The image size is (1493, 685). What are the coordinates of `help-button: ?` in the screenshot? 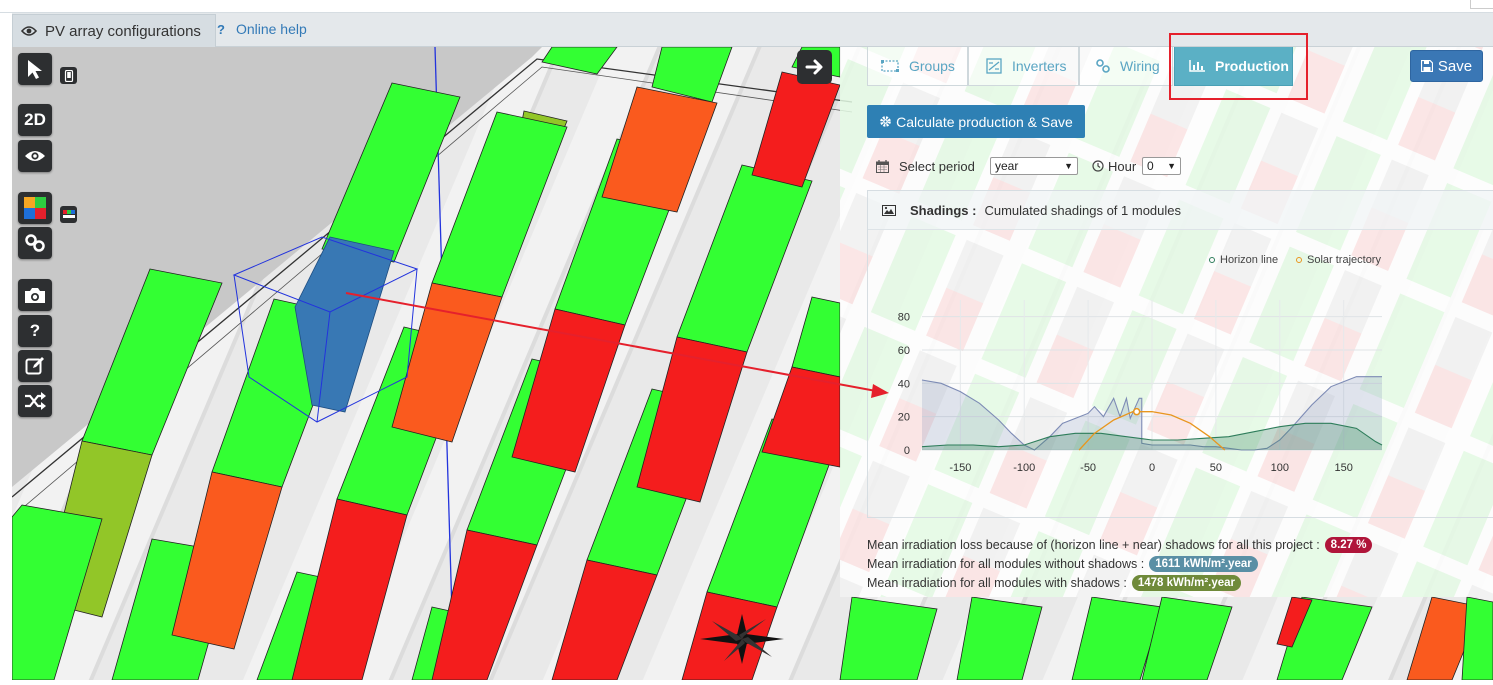 It's located at (35, 331).